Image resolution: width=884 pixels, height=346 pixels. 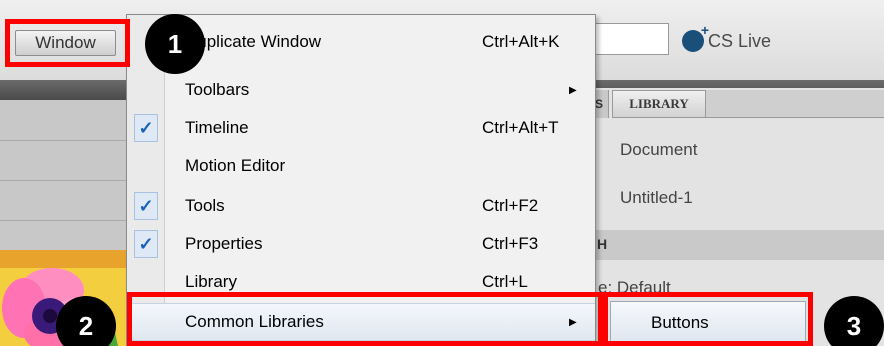 I want to click on cs-live-label: CS Live, so click(x=740, y=40).